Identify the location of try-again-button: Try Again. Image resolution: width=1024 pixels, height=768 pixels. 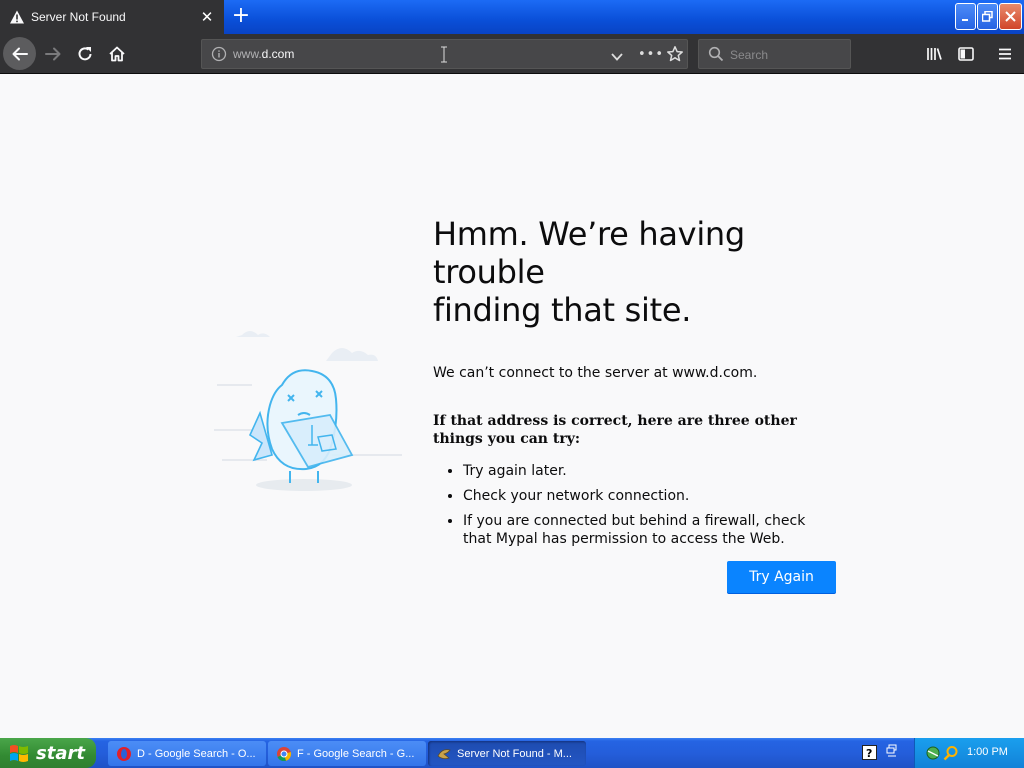
(781, 577).